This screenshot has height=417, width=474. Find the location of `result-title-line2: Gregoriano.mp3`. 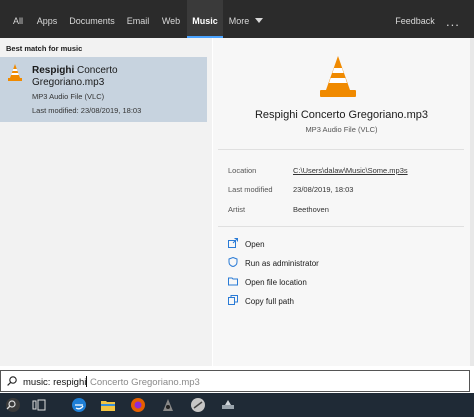

result-title-line2: Gregoriano.mp3 is located at coordinates (68, 82).